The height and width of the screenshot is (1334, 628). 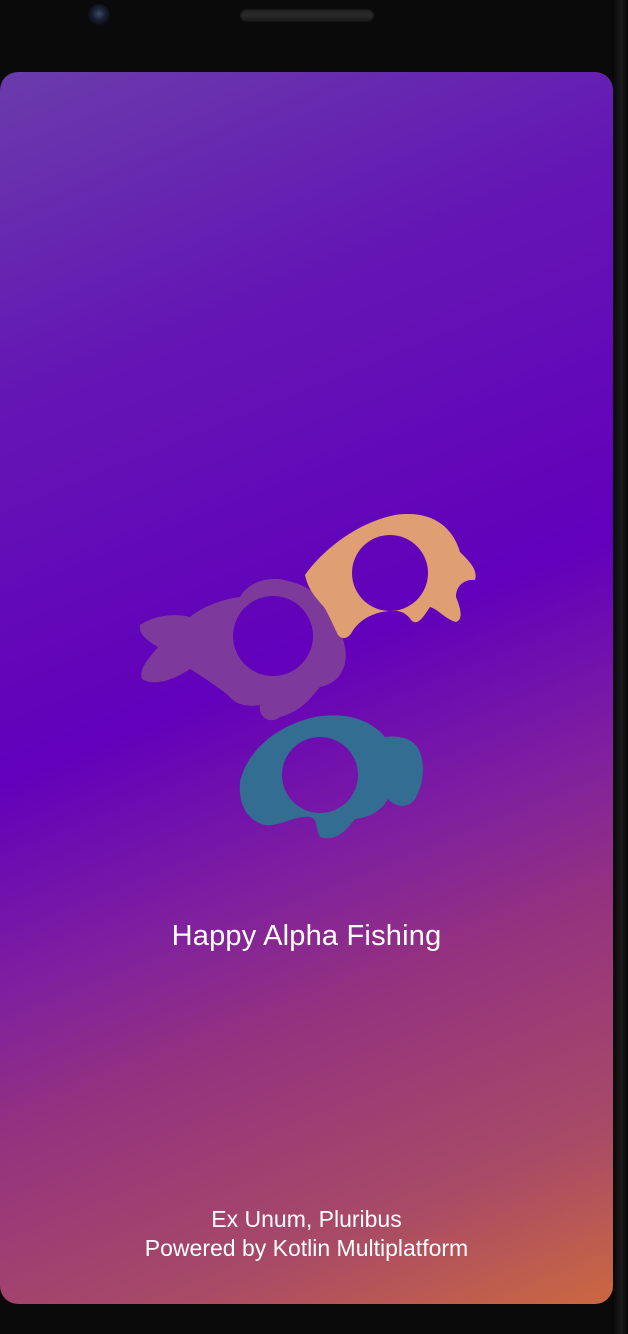 I want to click on earpiece-speaker, so click(x=307, y=15).